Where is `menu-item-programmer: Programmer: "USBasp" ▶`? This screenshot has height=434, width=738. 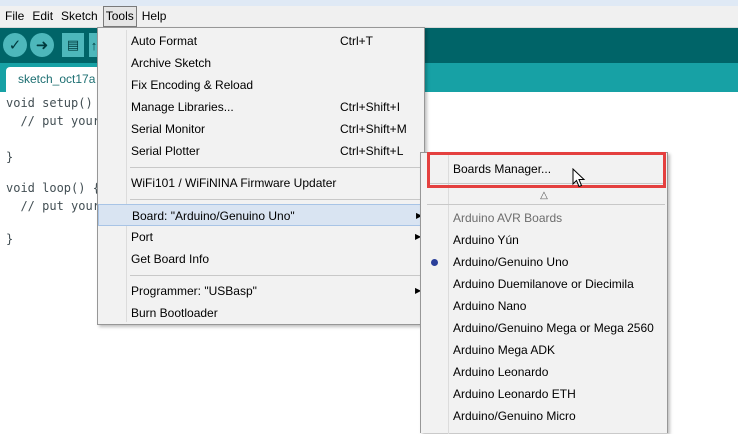 menu-item-programmer: Programmer: "USBasp" ▶ is located at coordinates (261, 291).